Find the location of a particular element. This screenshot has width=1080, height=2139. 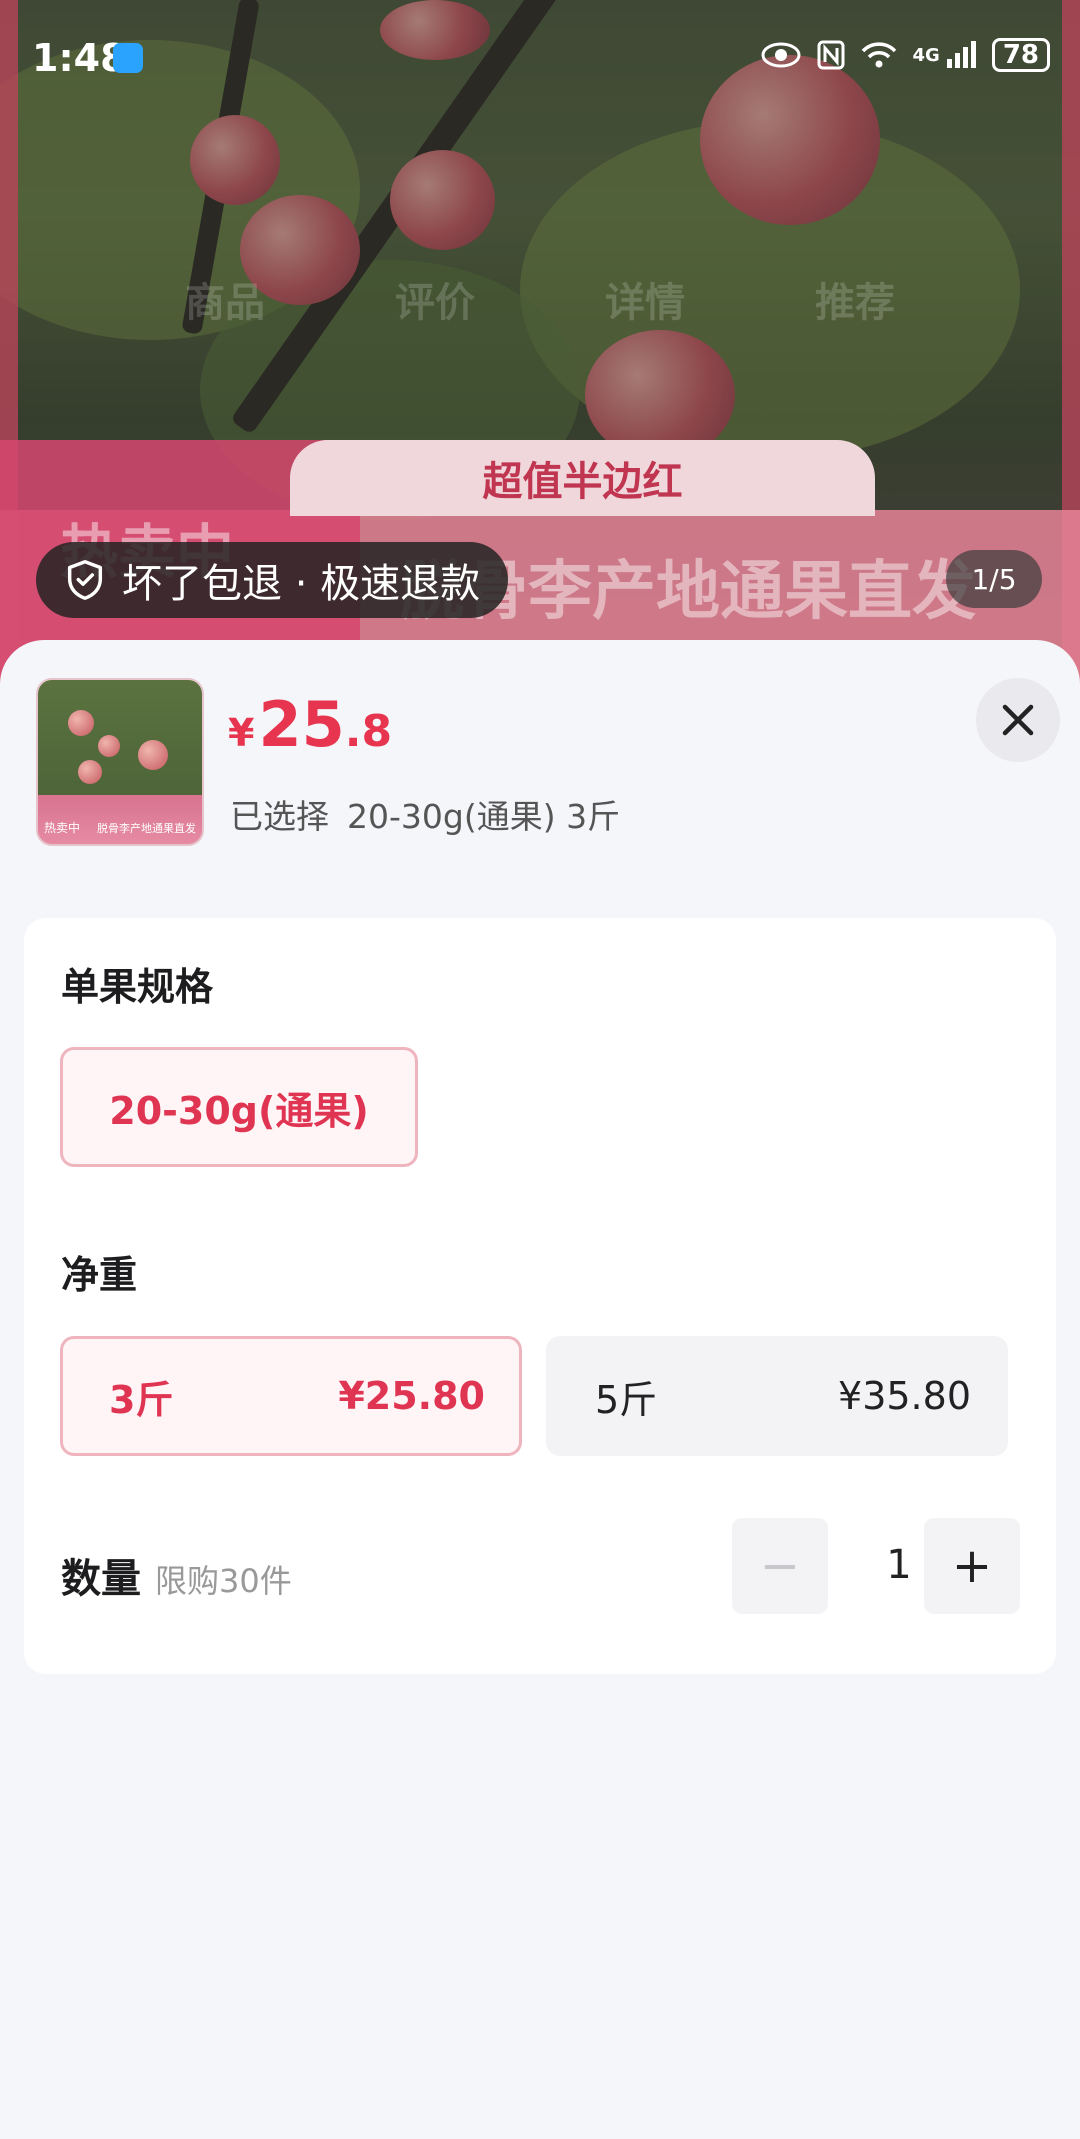

weight-option-price: ¥25.80 is located at coordinates (411, 1396).